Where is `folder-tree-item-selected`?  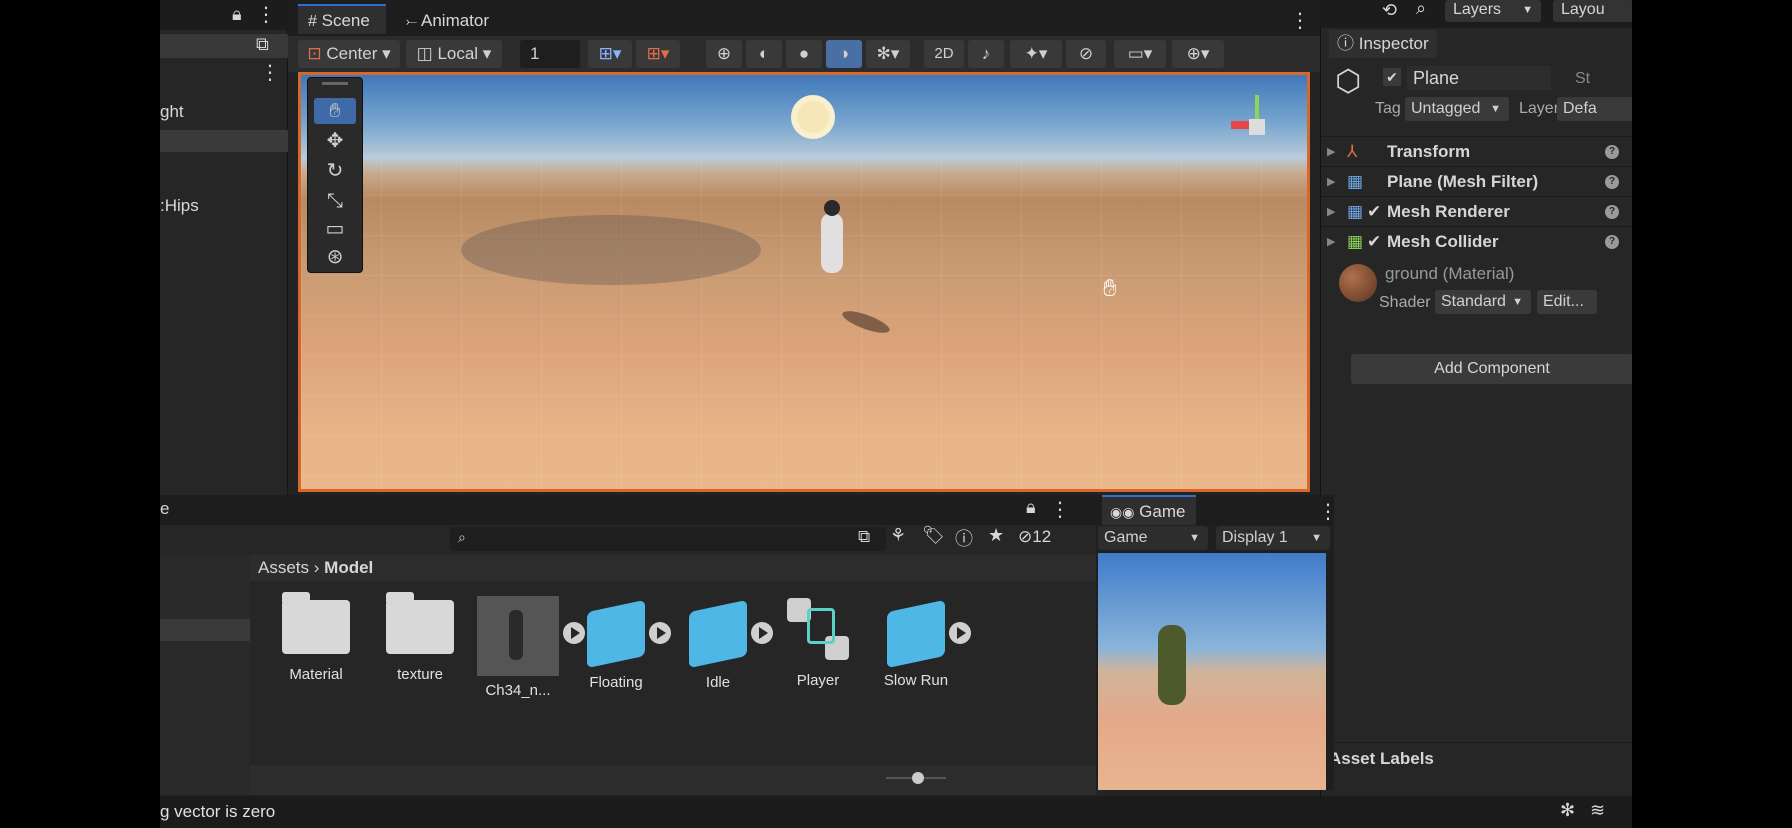
folder-tree-item-selected is located at coordinates (205, 630).